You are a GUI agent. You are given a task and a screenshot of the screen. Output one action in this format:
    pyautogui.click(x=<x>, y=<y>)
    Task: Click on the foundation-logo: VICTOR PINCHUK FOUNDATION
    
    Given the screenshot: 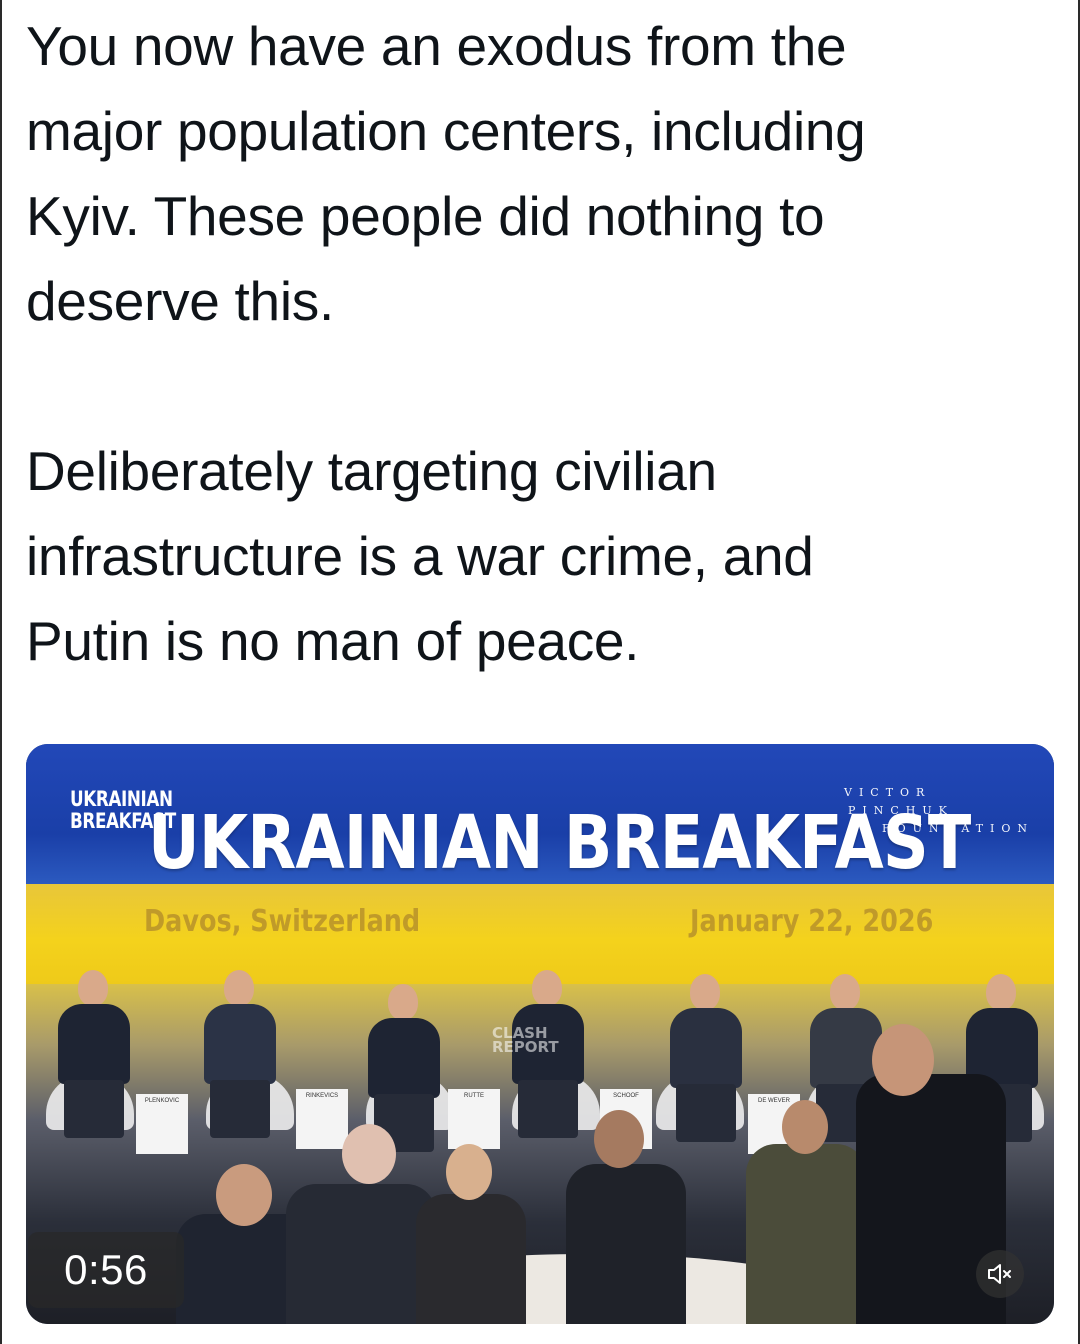 What is the action you would take?
    pyautogui.click(x=939, y=811)
    